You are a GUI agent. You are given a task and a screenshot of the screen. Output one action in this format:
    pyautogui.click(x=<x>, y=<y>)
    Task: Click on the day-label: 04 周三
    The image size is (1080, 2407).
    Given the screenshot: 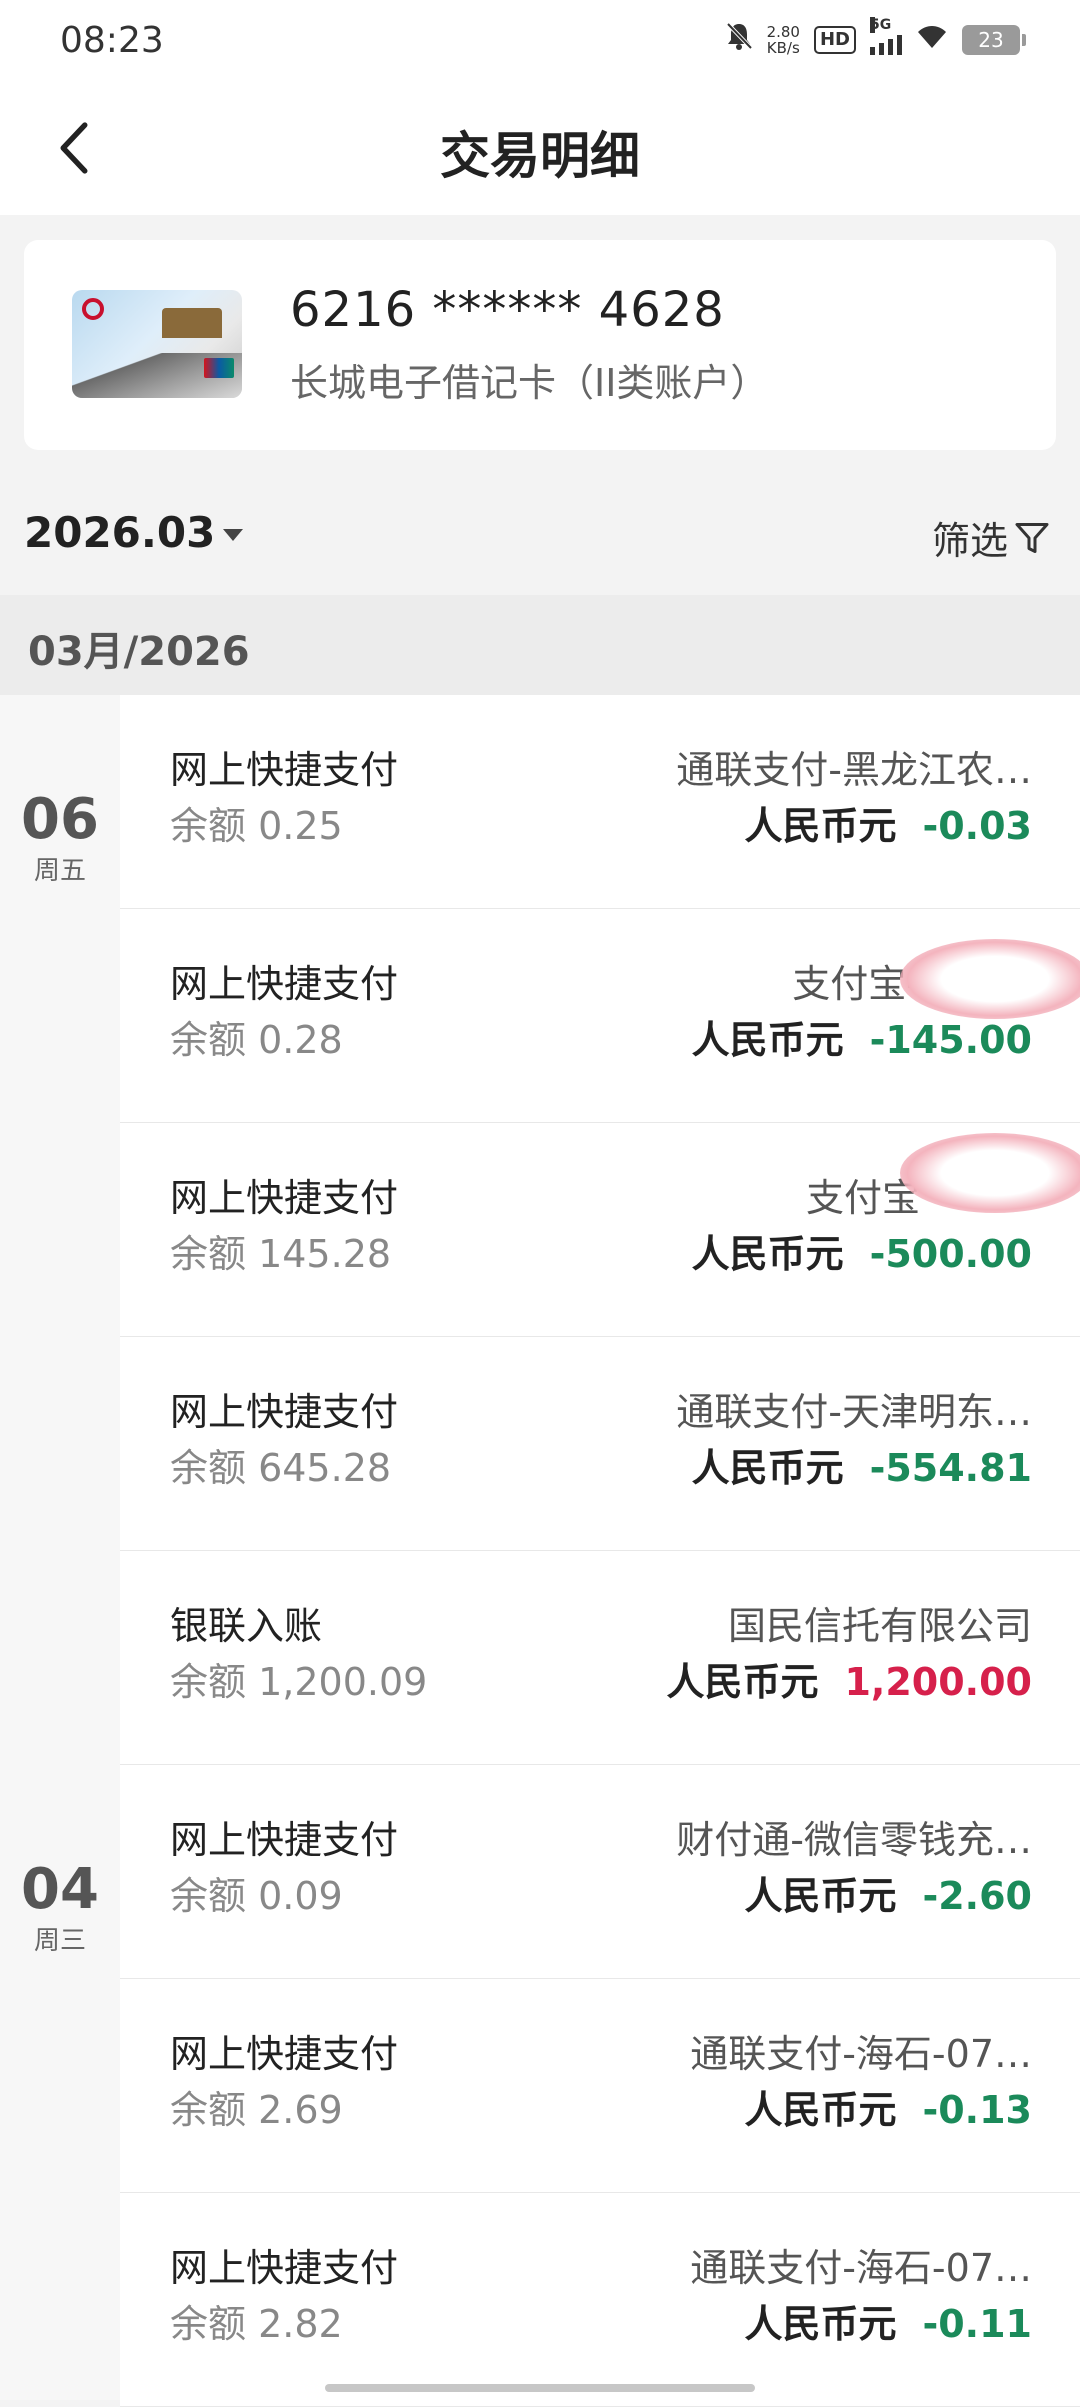 What is the action you would take?
    pyautogui.click(x=60, y=1908)
    